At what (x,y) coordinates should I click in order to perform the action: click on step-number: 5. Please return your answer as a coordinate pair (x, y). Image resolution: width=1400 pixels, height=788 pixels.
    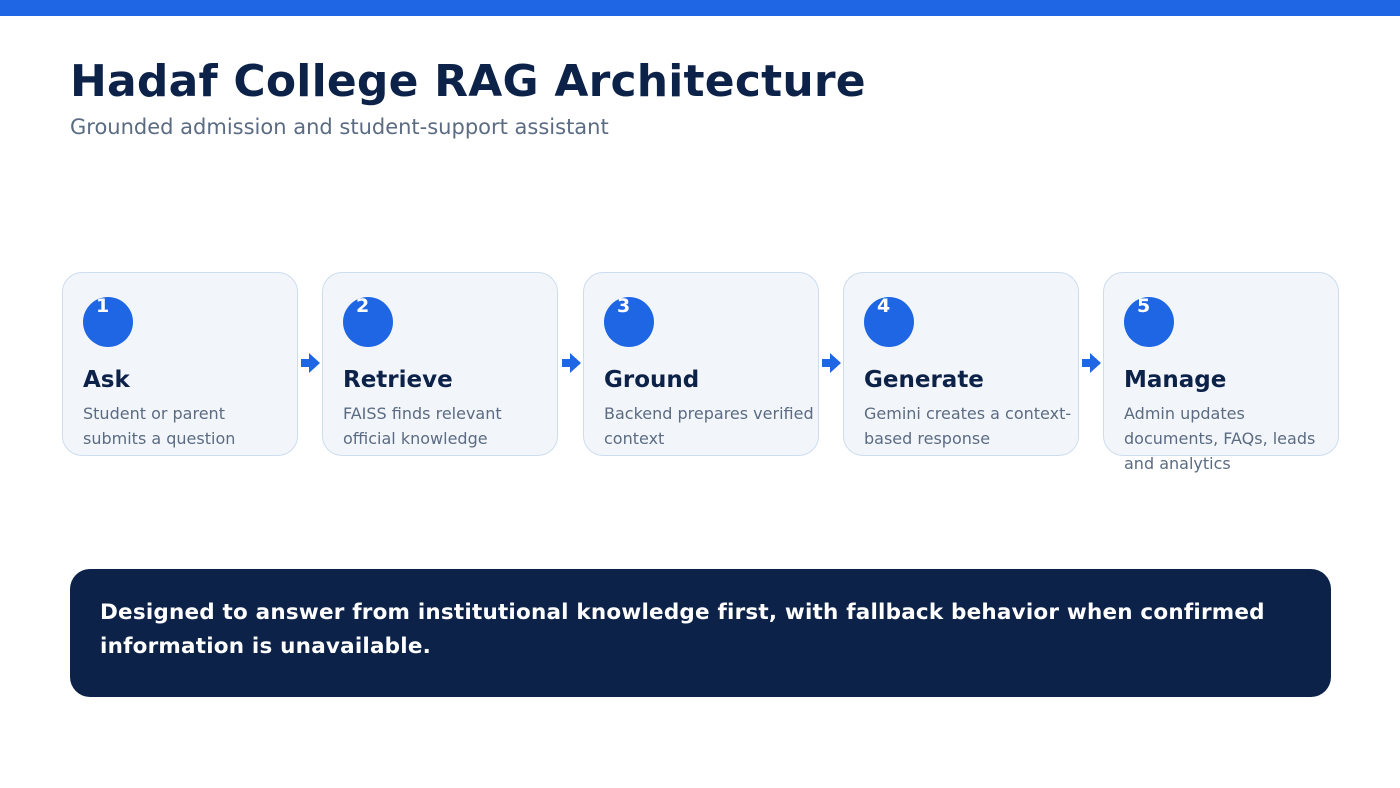
    Looking at the image, I should click on (1144, 306).